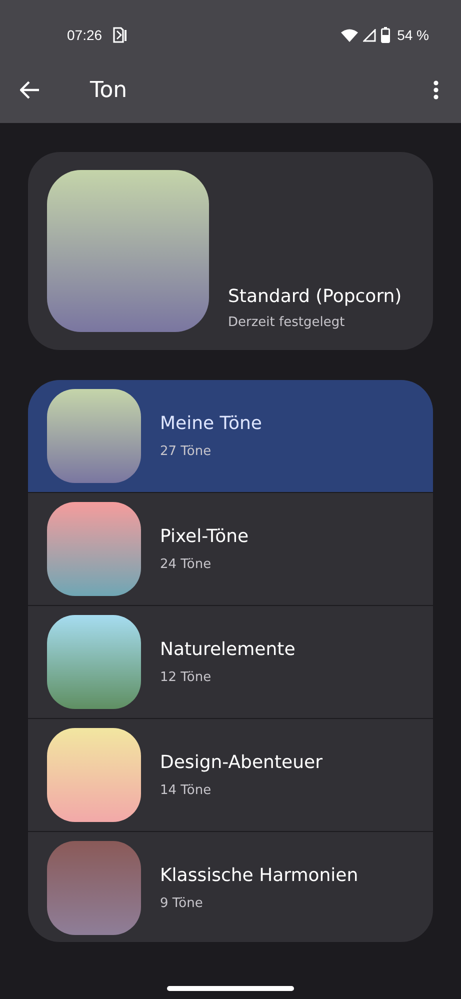 The width and height of the screenshot is (461, 999). I want to click on signal-icon, so click(369, 35).